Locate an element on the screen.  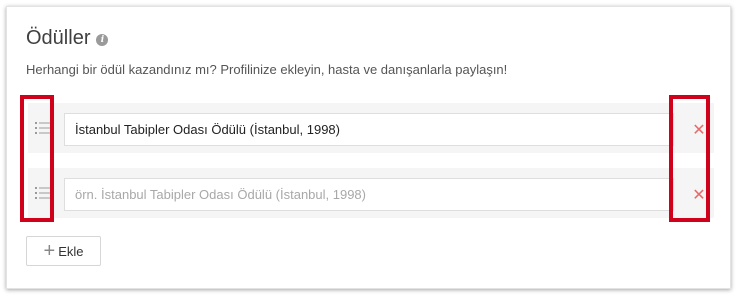
add-award-button: + Ekle is located at coordinates (63, 251).